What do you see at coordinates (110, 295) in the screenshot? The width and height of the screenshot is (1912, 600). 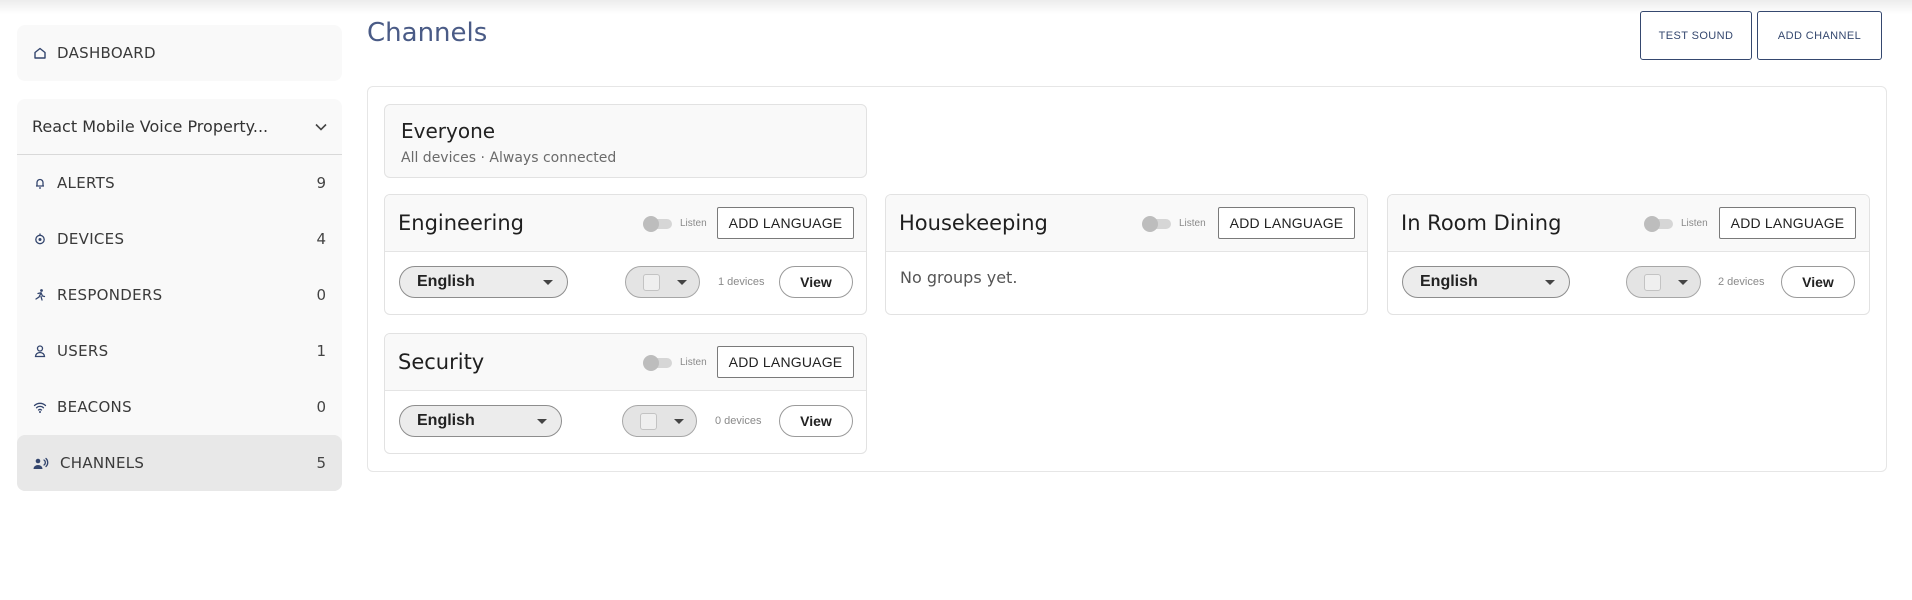 I see `sidebar-item-label: RESPONDERS` at bounding box center [110, 295].